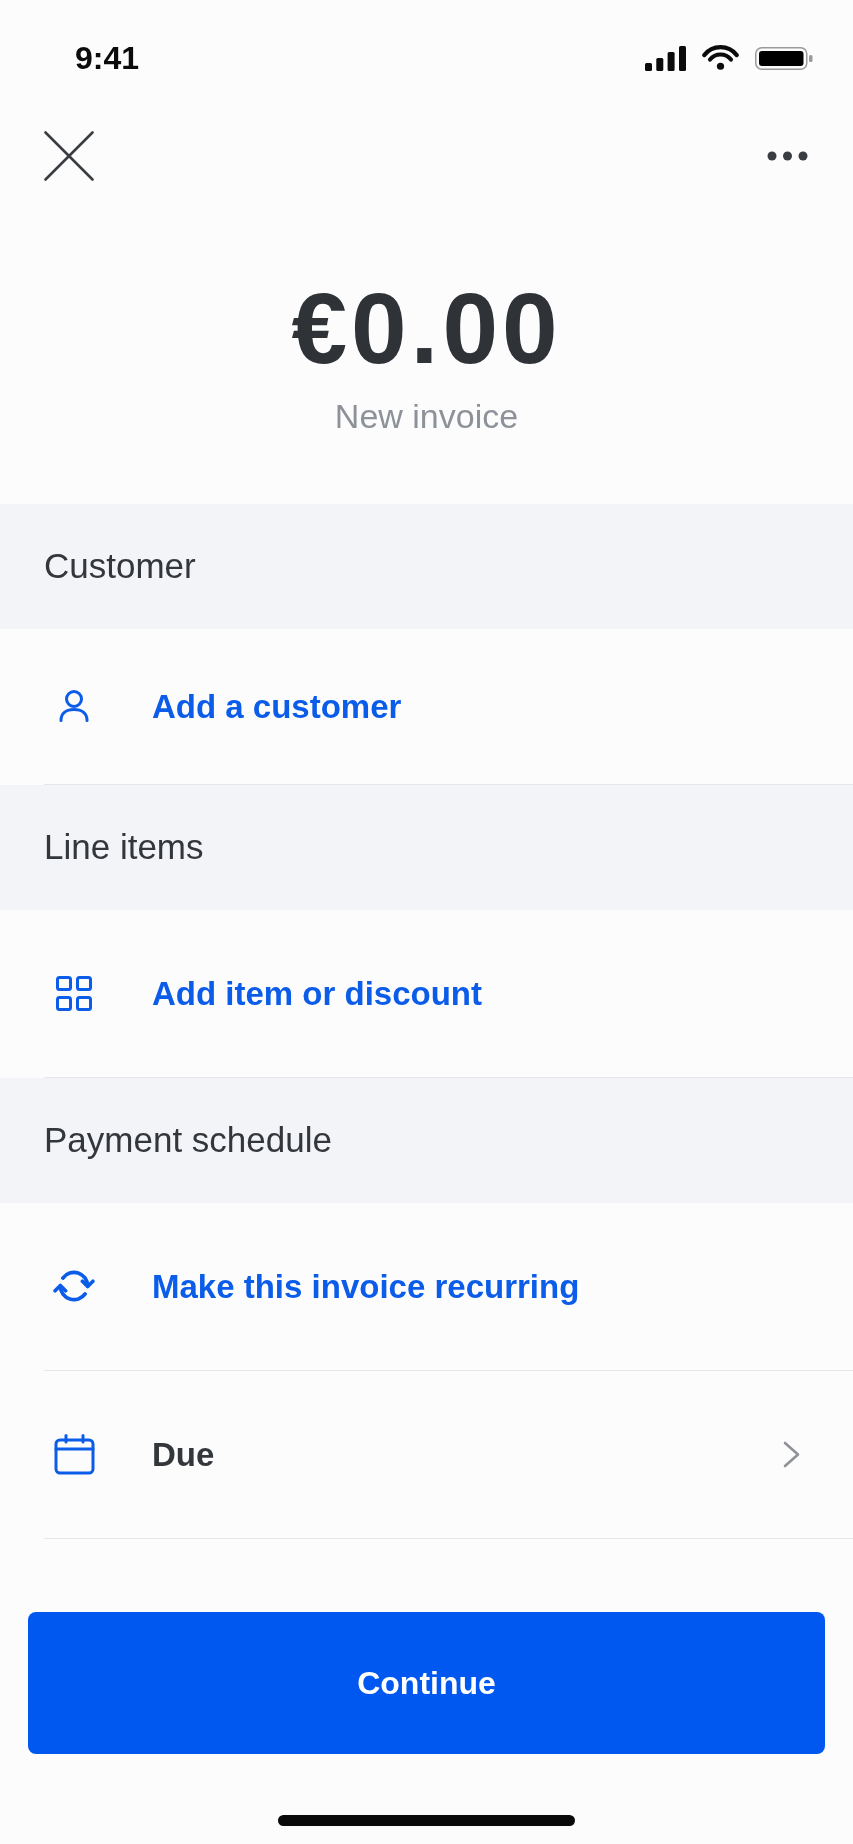 Image resolution: width=853 pixels, height=1844 pixels. I want to click on calendar-icon, so click(74, 1454).